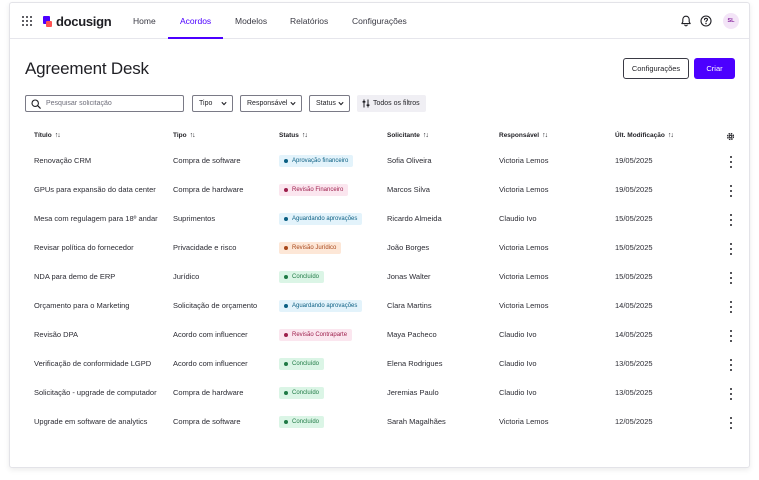  I want to click on chevron-down-icon, so click(224, 103).